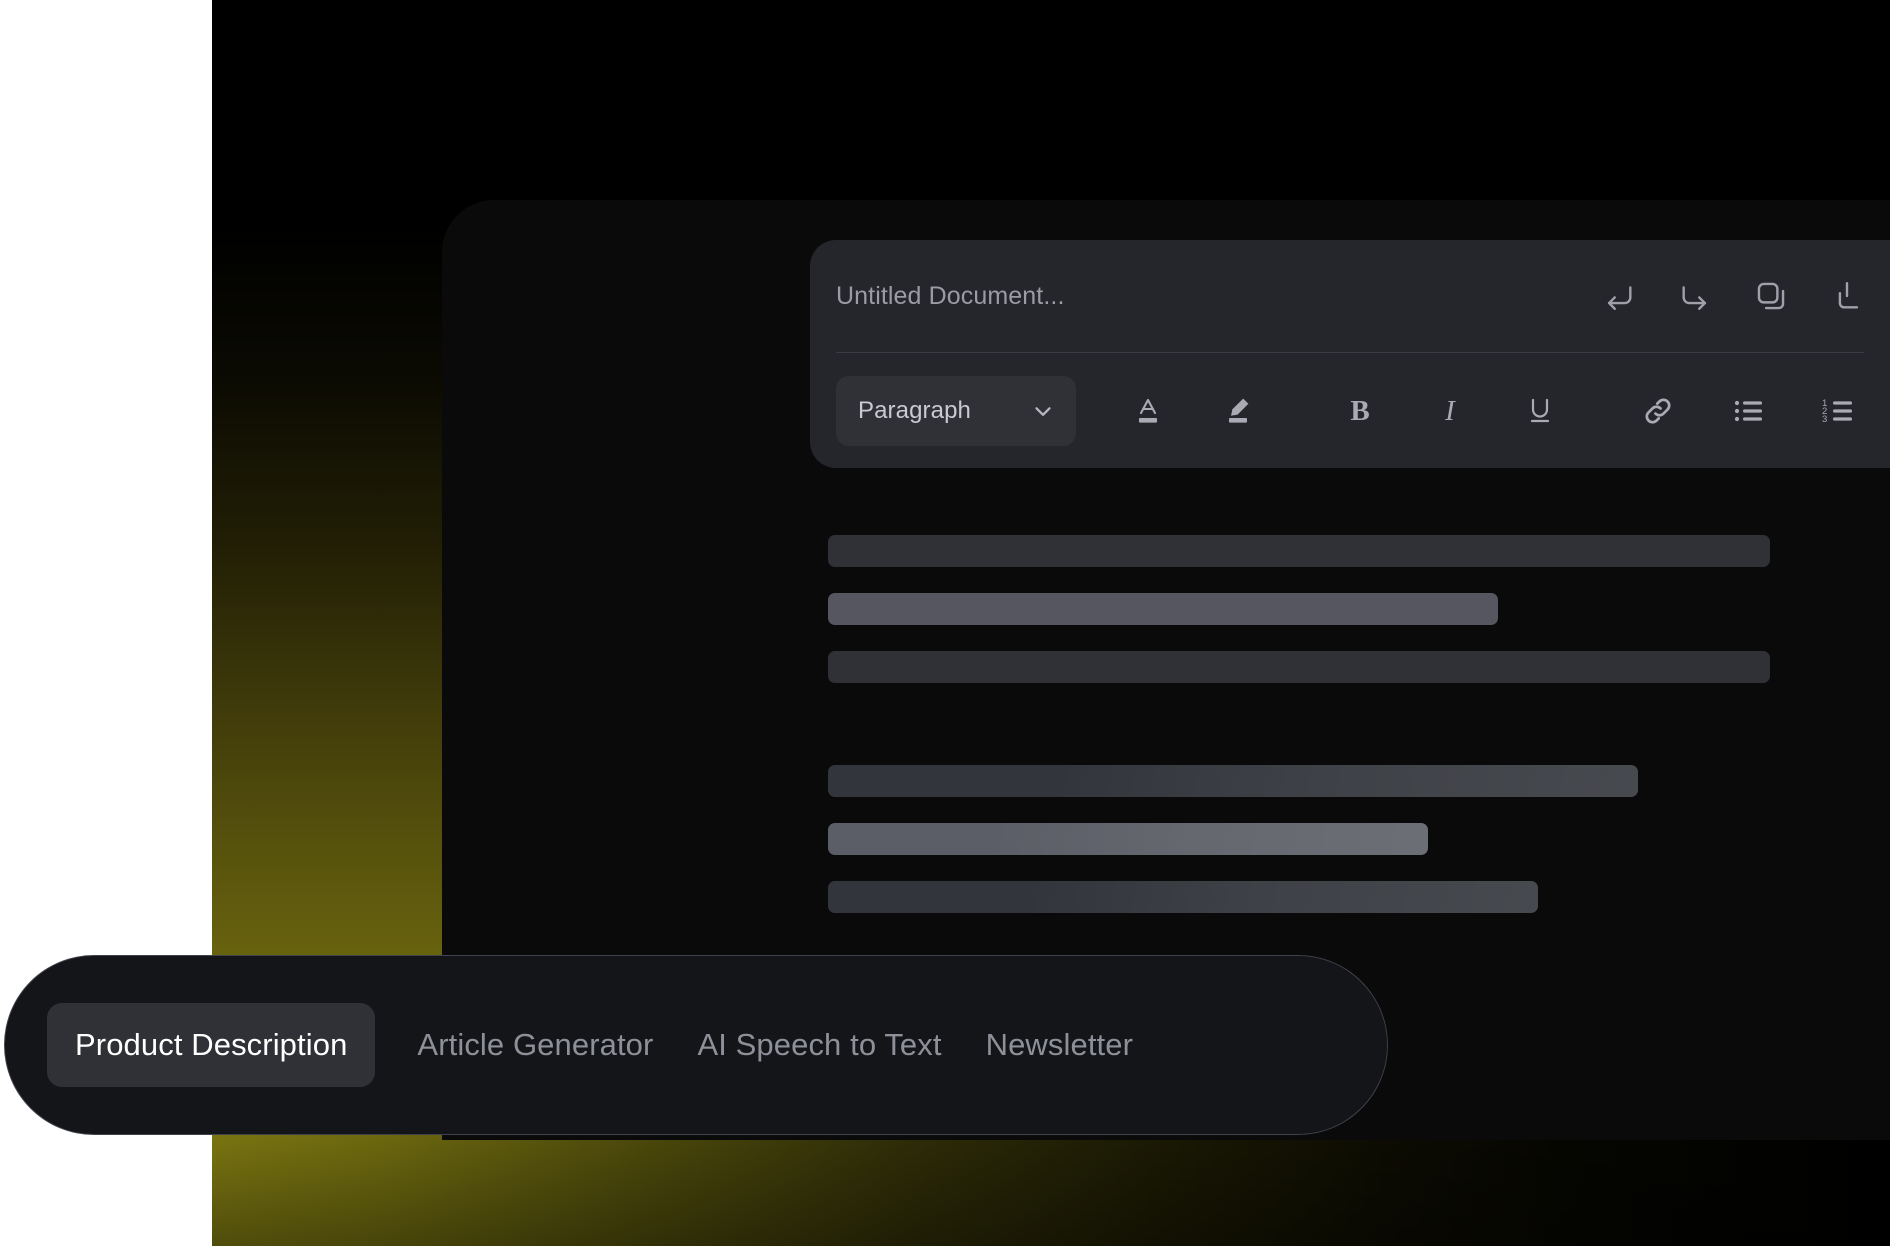  Describe the element at coordinates (1658, 411) in the screenshot. I see `link-icon` at that location.